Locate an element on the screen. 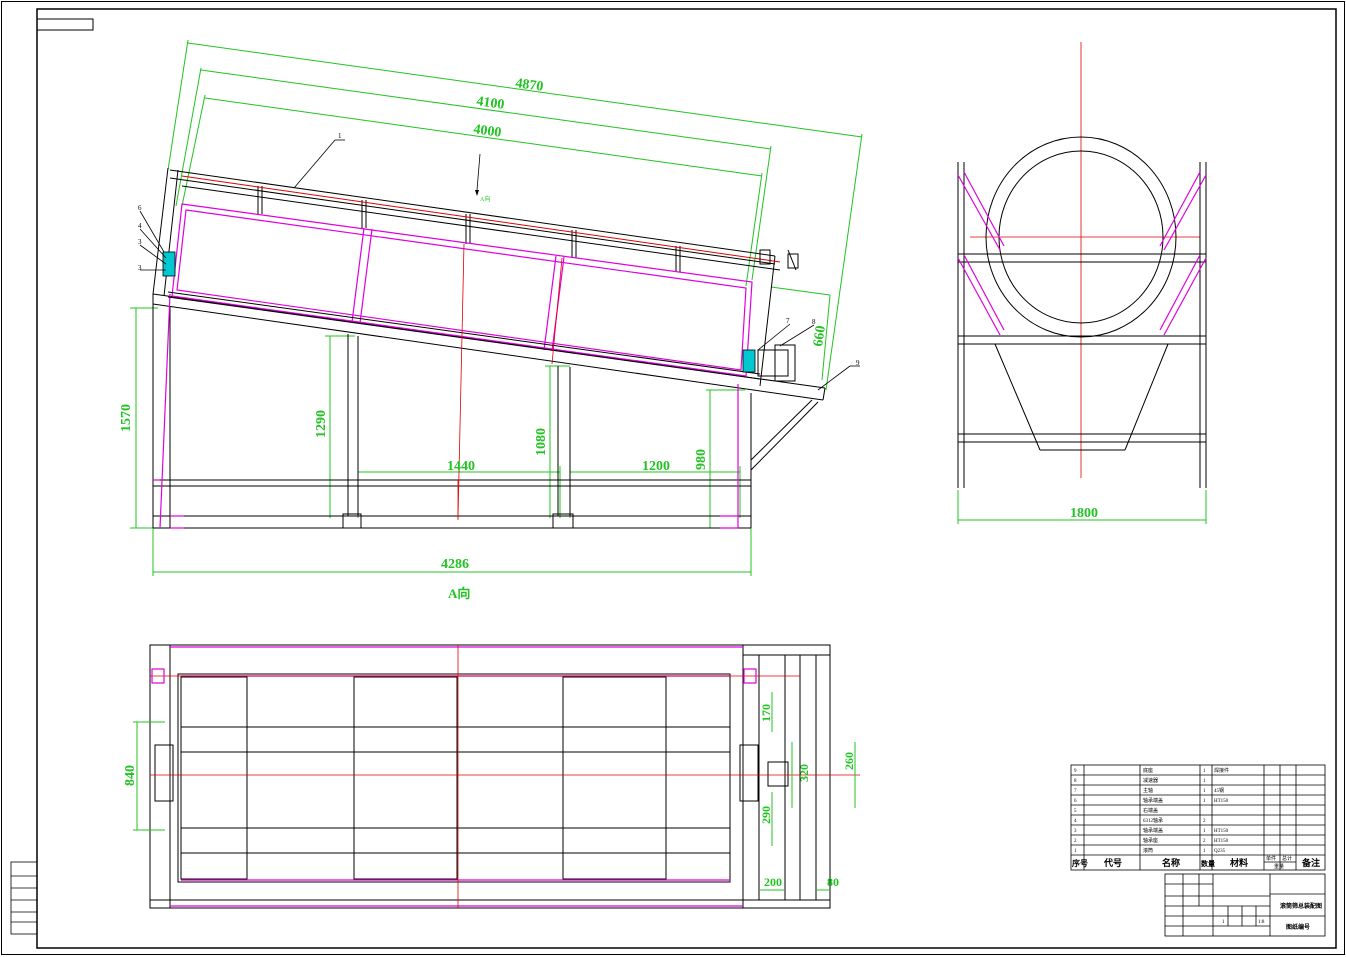  part-label-1: 1 is located at coordinates (340, 136).